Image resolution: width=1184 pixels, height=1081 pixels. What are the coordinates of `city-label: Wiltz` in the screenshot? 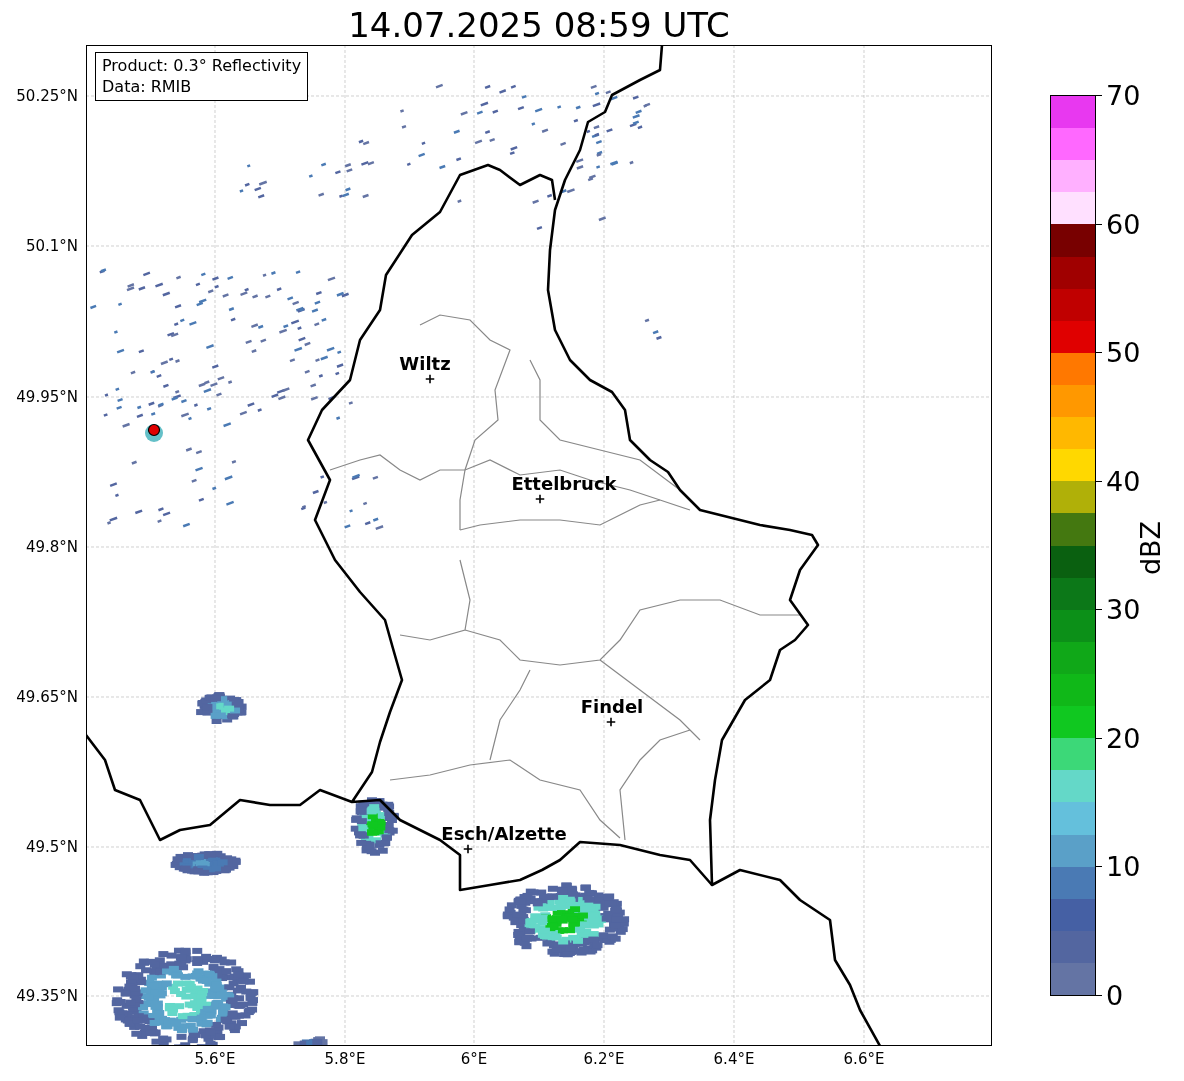 It's located at (425, 363).